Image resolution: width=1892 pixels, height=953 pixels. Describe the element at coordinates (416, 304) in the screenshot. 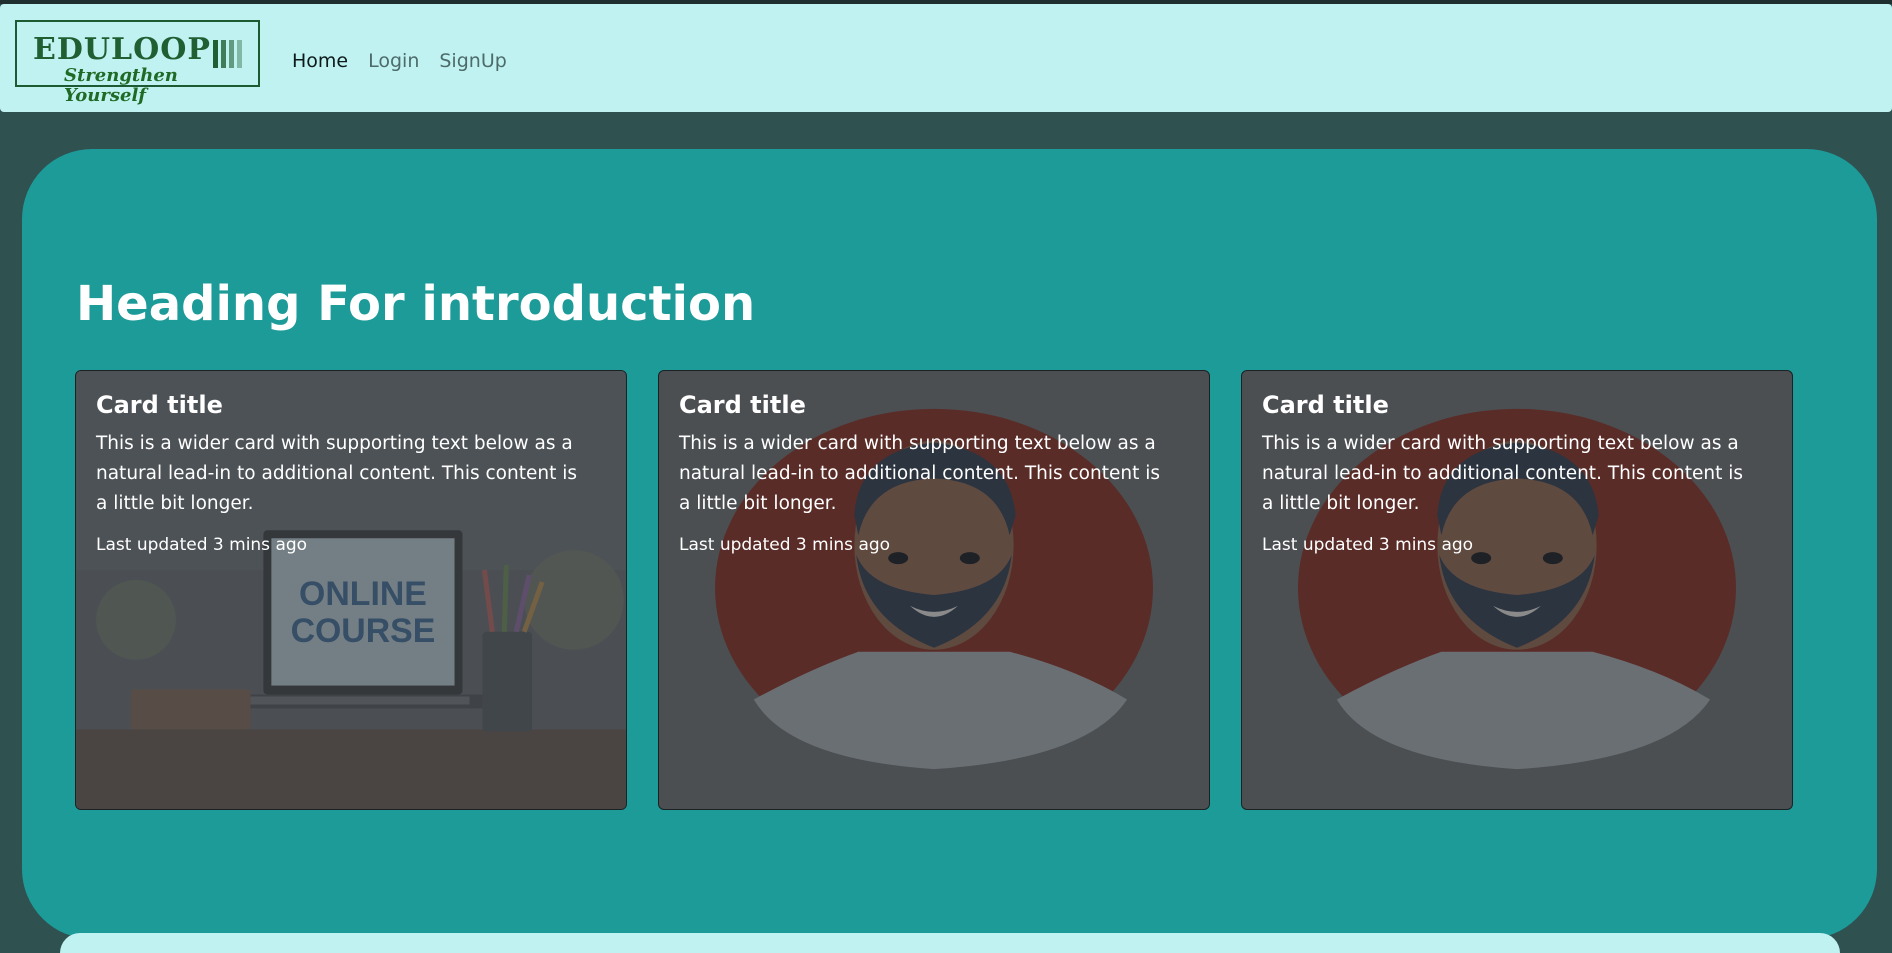

I see `intro-heading: Heading For introduction` at that location.